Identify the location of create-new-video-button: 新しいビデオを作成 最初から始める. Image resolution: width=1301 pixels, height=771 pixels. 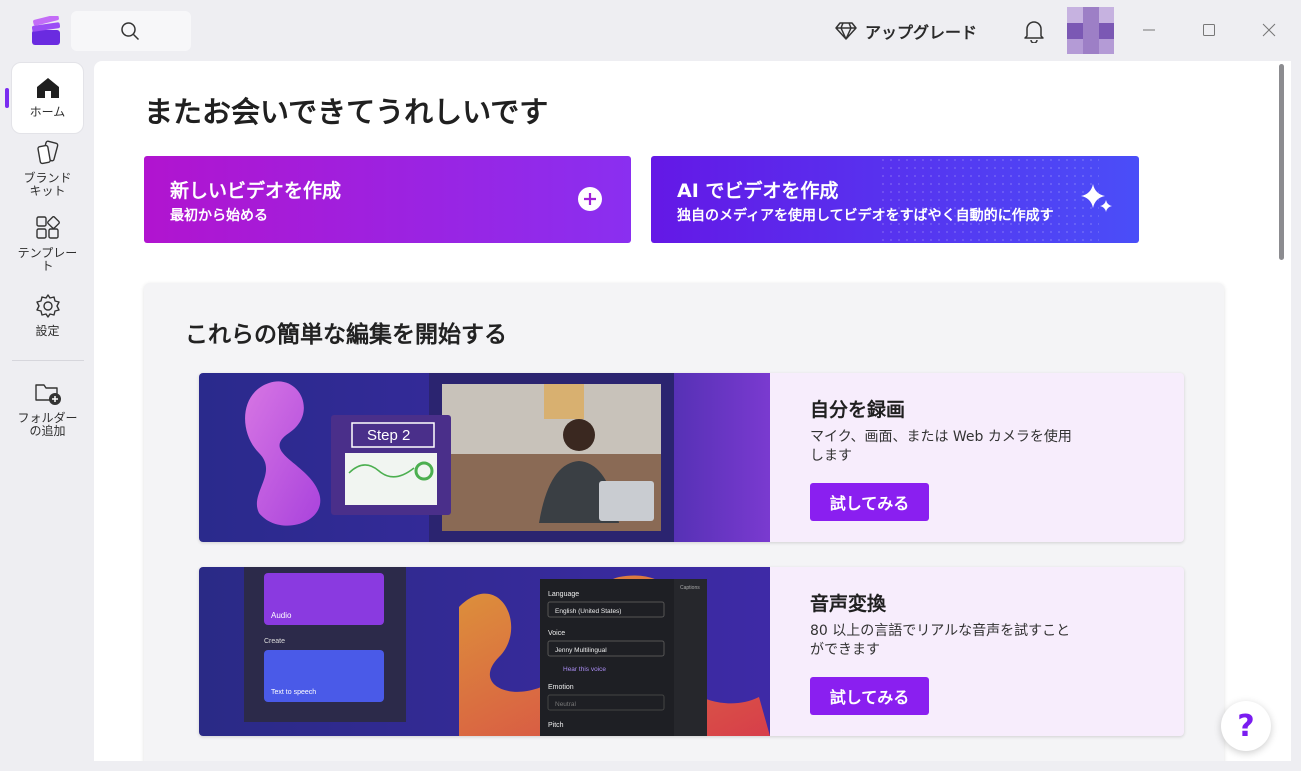
(387, 199).